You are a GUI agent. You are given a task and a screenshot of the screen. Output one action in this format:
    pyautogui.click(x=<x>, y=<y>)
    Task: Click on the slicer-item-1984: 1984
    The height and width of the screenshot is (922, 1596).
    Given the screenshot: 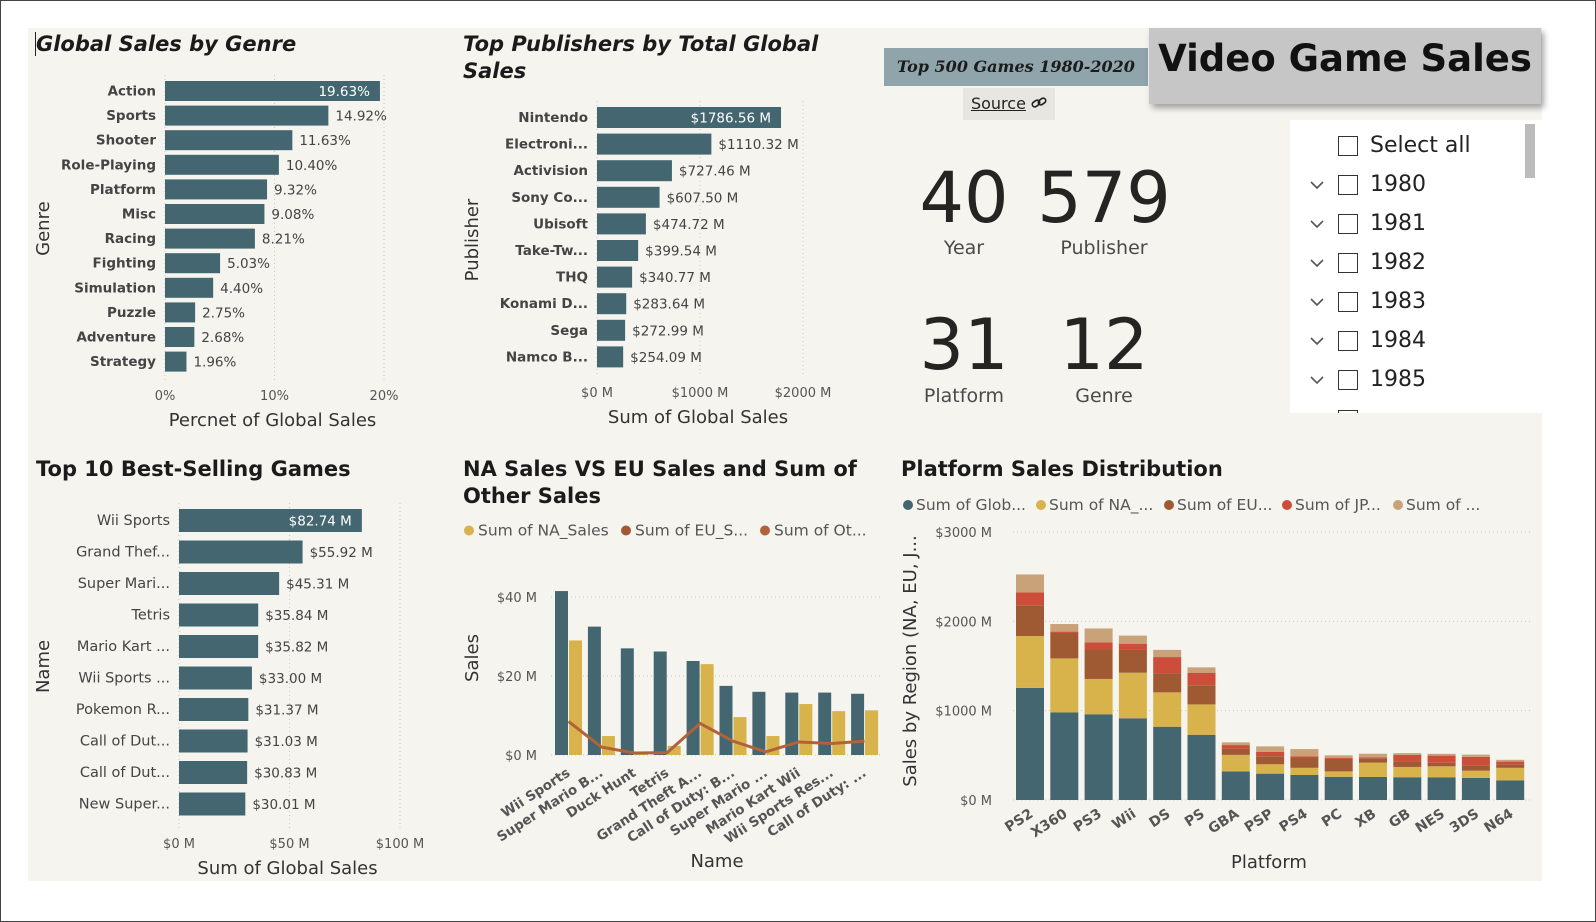 What is the action you would take?
    pyautogui.click(x=1406, y=345)
    